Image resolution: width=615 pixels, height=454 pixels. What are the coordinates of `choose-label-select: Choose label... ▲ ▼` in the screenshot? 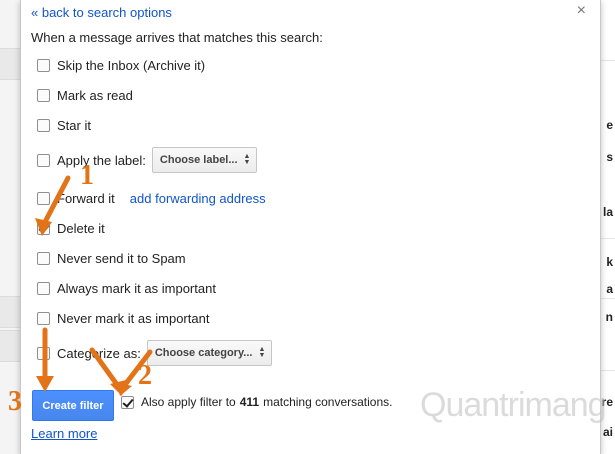 It's located at (204, 160).